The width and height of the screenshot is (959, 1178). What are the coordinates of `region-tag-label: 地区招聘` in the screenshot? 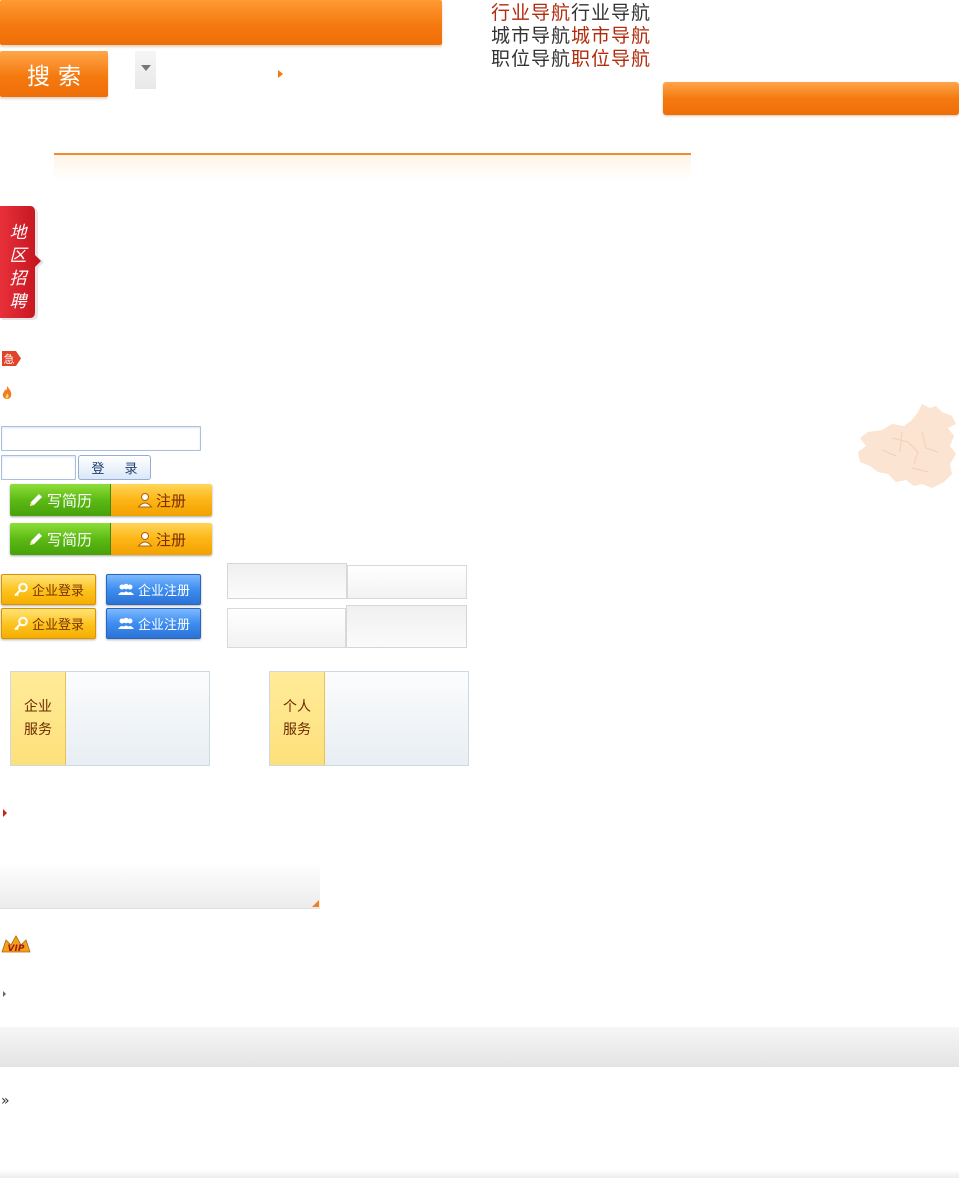 It's located at (18, 267).